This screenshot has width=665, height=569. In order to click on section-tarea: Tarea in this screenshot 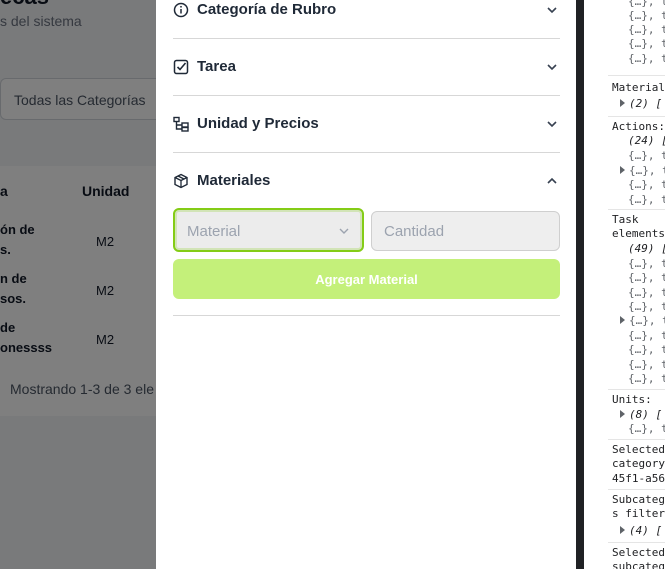, I will do `click(366, 67)`.